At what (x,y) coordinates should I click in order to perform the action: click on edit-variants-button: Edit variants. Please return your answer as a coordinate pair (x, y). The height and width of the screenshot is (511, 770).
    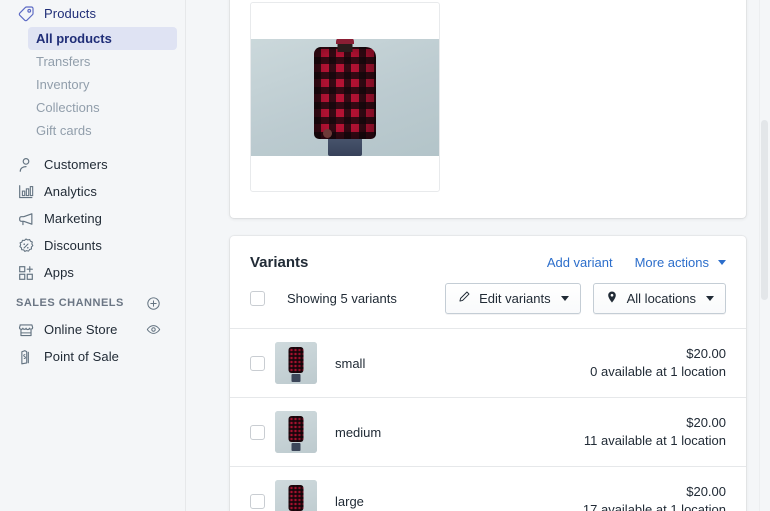
    Looking at the image, I should click on (513, 298).